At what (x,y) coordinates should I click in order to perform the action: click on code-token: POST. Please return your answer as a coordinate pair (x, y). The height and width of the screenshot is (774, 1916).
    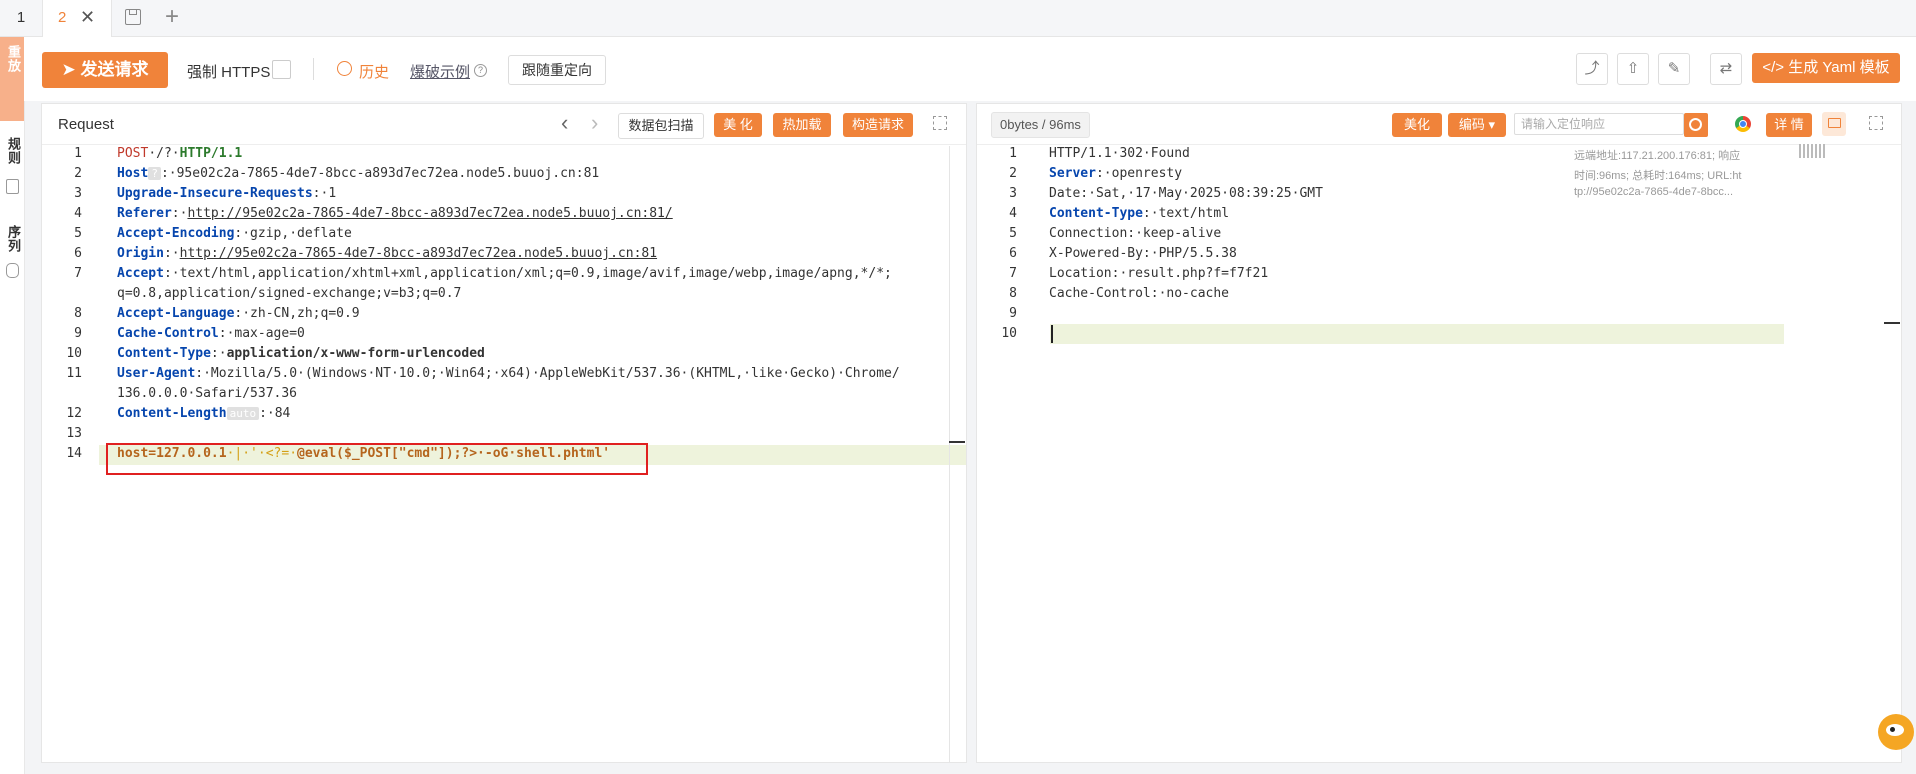
    Looking at the image, I should click on (133, 153).